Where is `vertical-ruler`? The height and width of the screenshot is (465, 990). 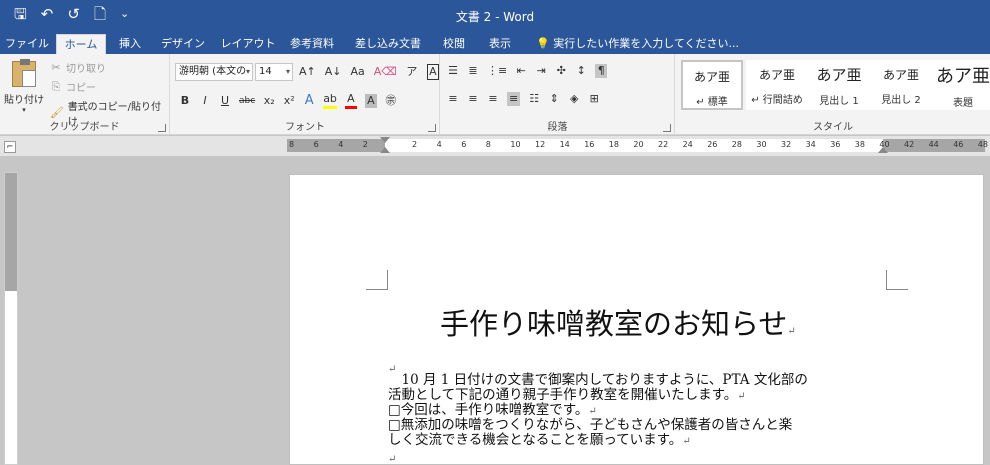
vertical-ruler is located at coordinates (11, 318).